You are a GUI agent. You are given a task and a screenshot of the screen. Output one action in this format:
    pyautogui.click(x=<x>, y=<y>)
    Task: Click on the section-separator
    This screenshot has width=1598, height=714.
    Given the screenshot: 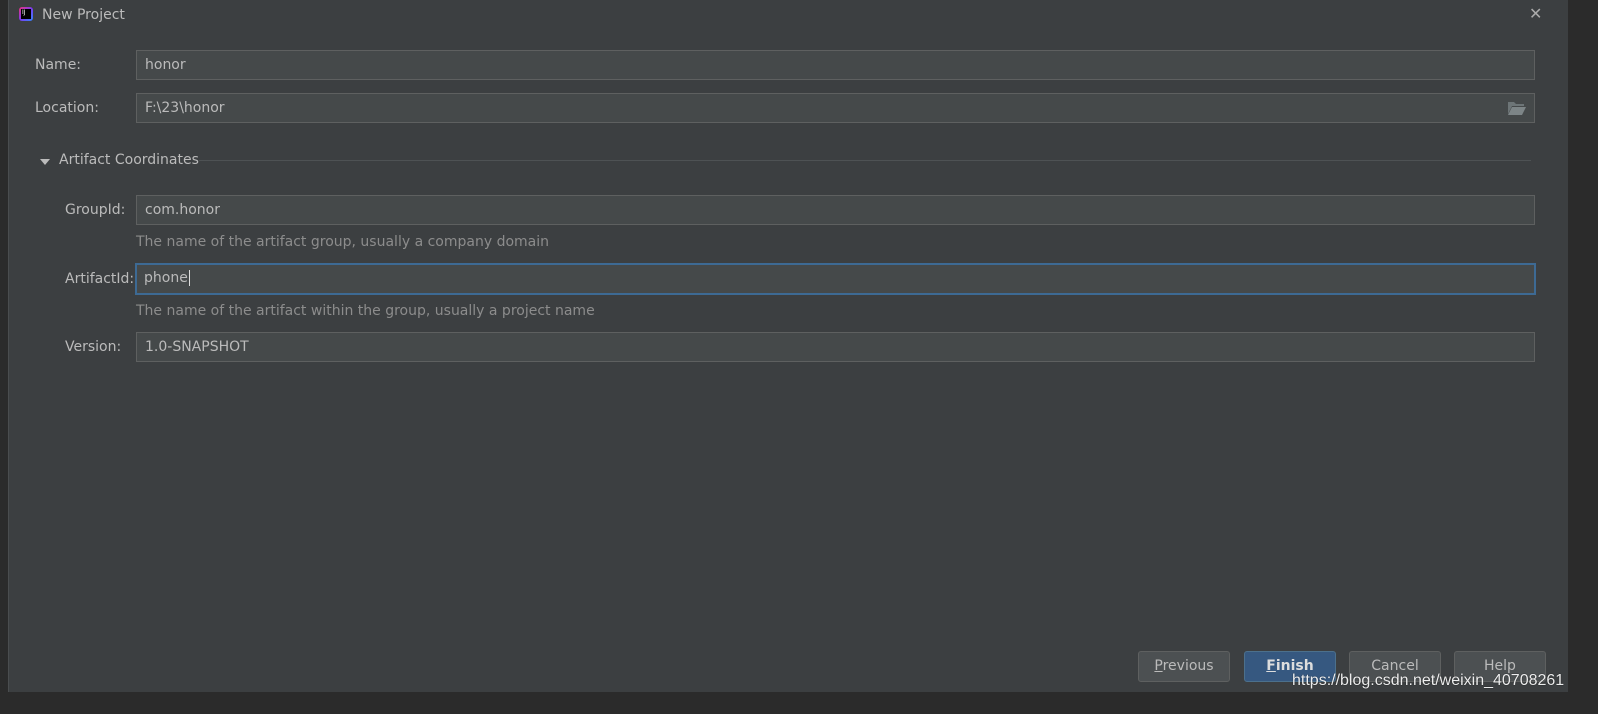 What is the action you would take?
    pyautogui.click(x=865, y=160)
    